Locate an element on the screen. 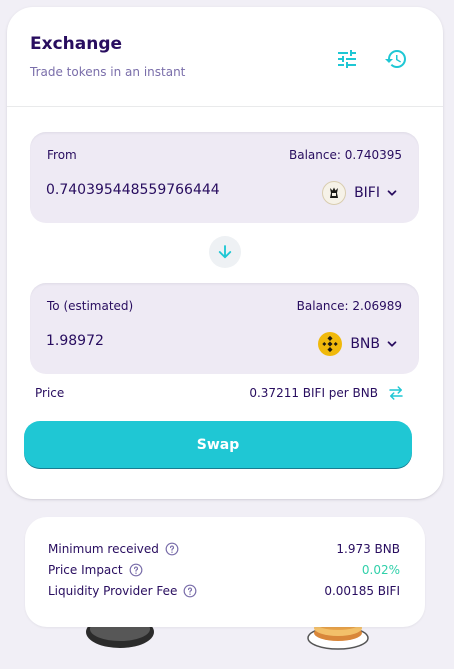  from-amount-input is located at coordinates (176, 190).